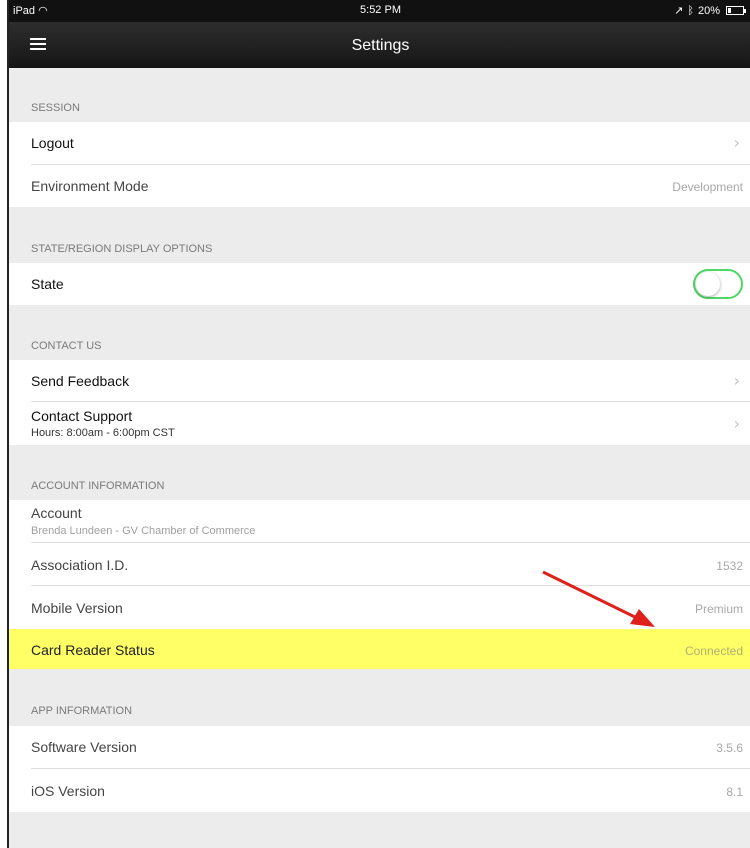 The image size is (750, 848). What do you see at coordinates (598, 598) in the screenshot?
I see `annotation-arrow-icon` at bounding box center [598, 598].